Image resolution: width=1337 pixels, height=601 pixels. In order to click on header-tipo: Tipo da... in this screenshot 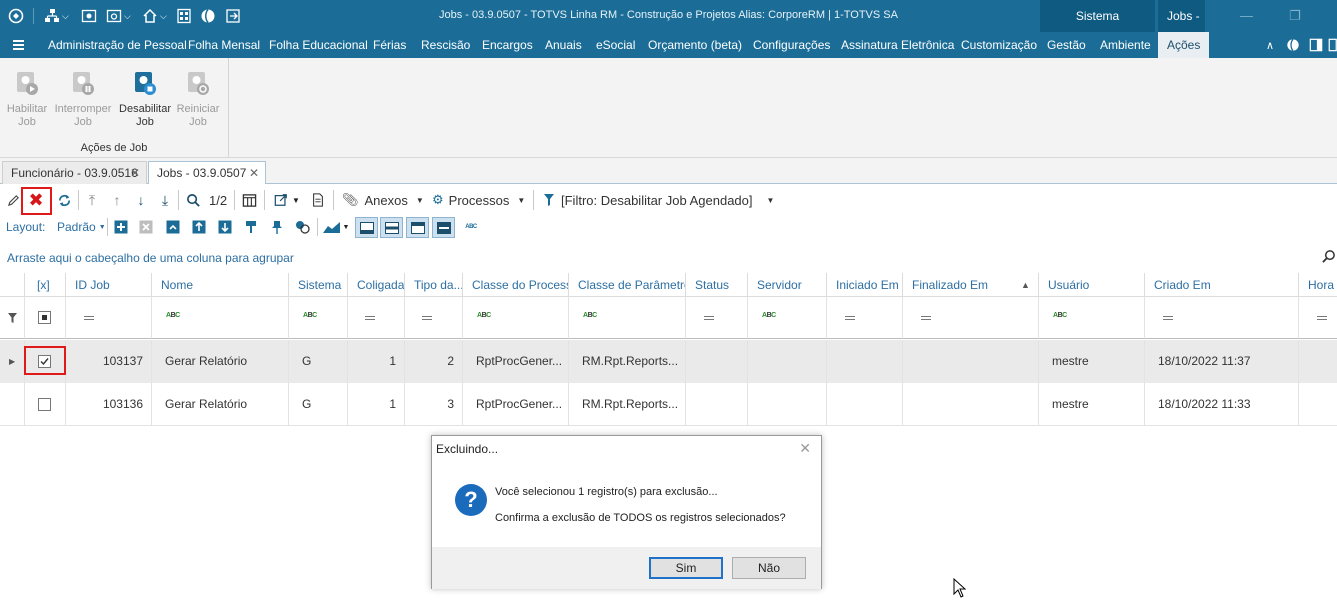, I will do `click(434, 285)`.